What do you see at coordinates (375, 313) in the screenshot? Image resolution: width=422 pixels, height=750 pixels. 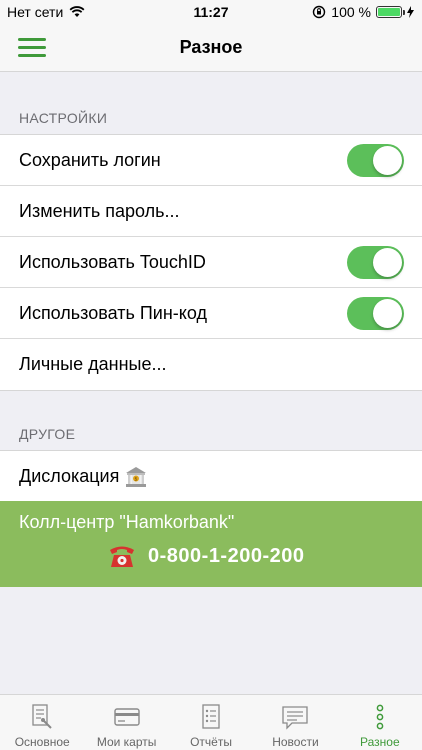 I see `pin-code-toggle` at bounding box center [375, 313].